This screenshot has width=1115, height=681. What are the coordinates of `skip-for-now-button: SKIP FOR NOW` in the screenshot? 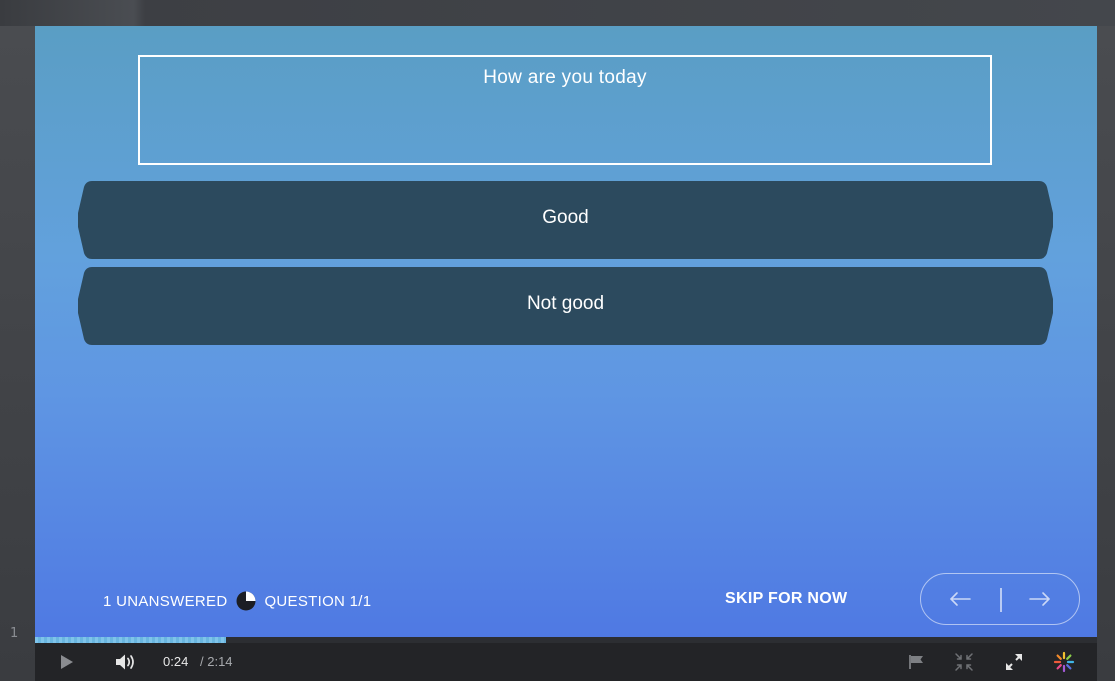 It's located at (786, 599).